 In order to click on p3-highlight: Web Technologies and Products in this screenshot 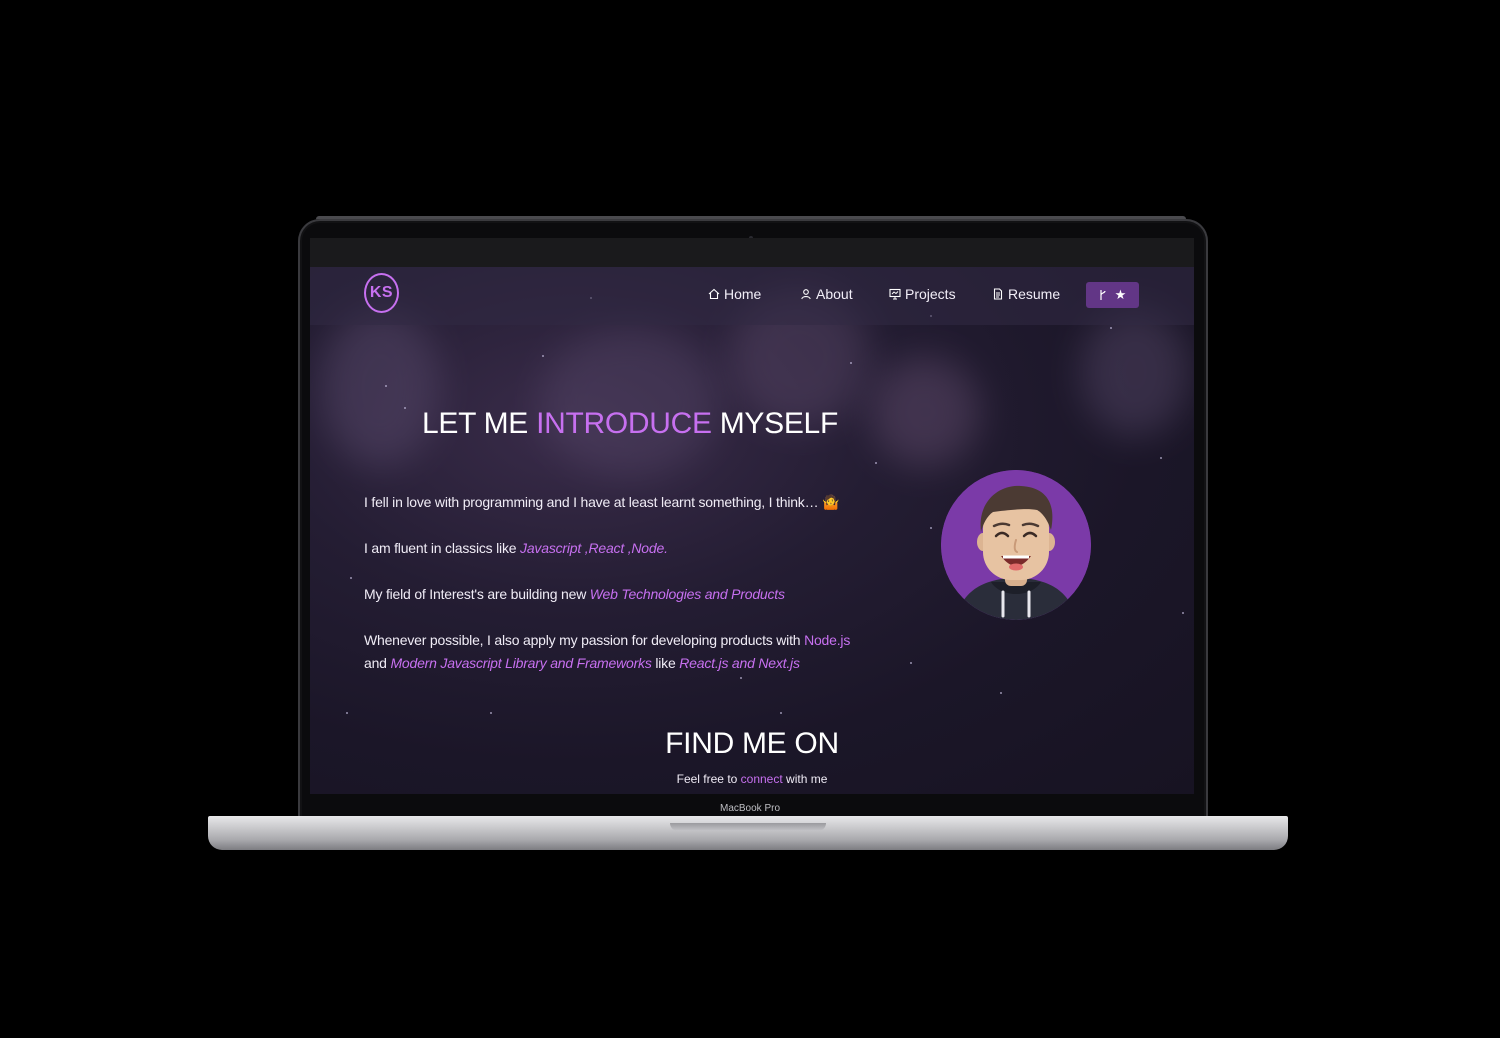, I will do `click(687, 594)`.